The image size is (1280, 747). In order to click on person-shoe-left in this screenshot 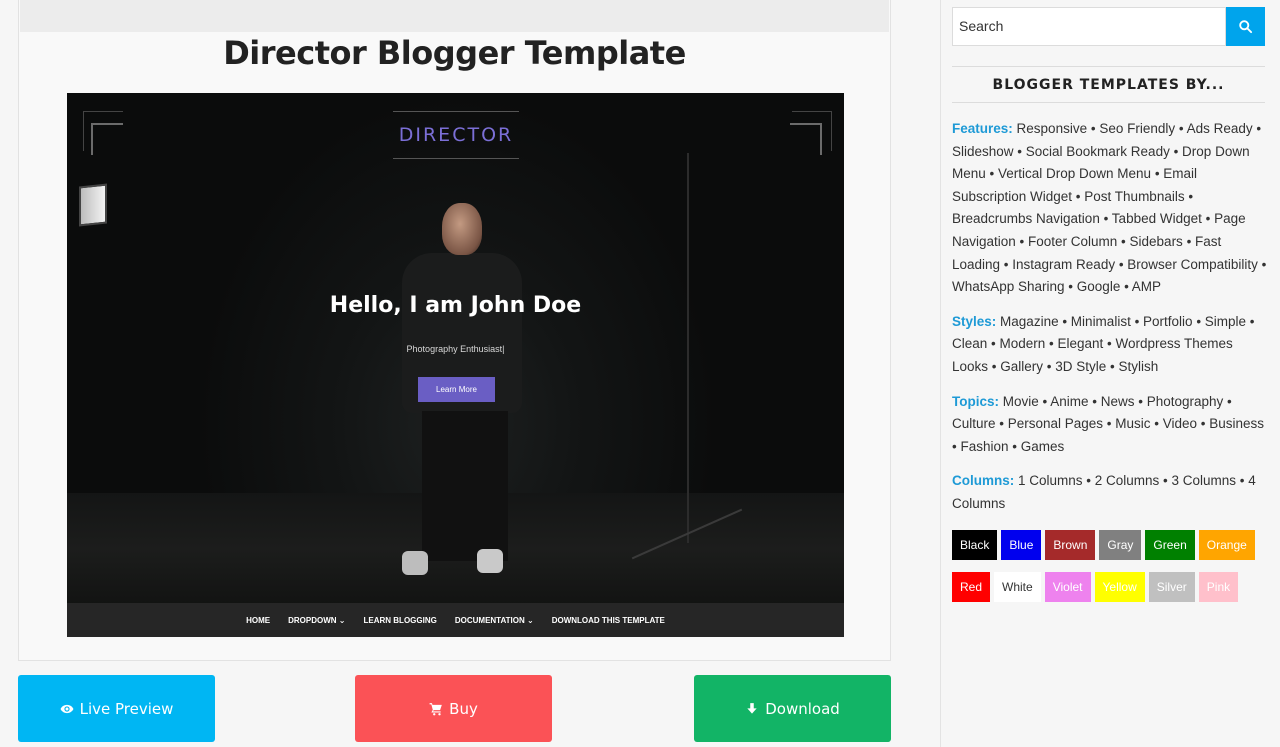, I will do `click(415, 563)`.